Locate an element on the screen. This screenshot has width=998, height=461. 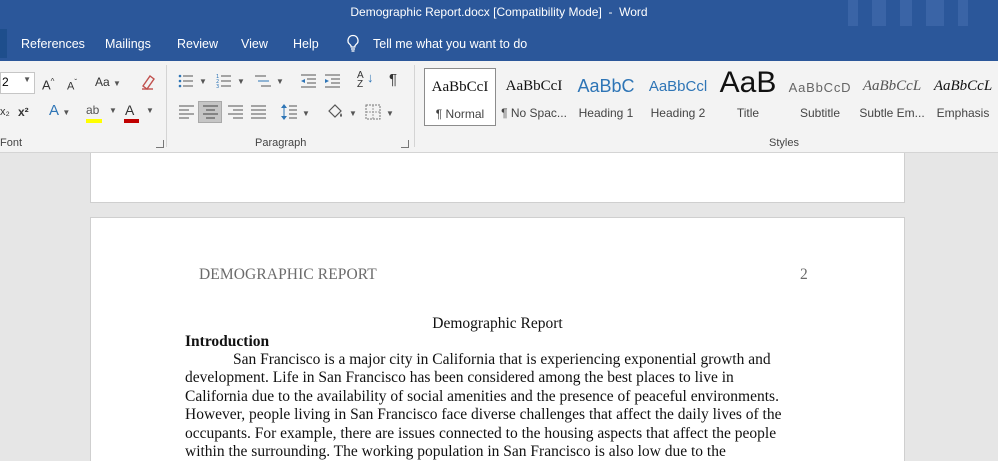
svg-text: 3 is located at coordinates (217, 86).